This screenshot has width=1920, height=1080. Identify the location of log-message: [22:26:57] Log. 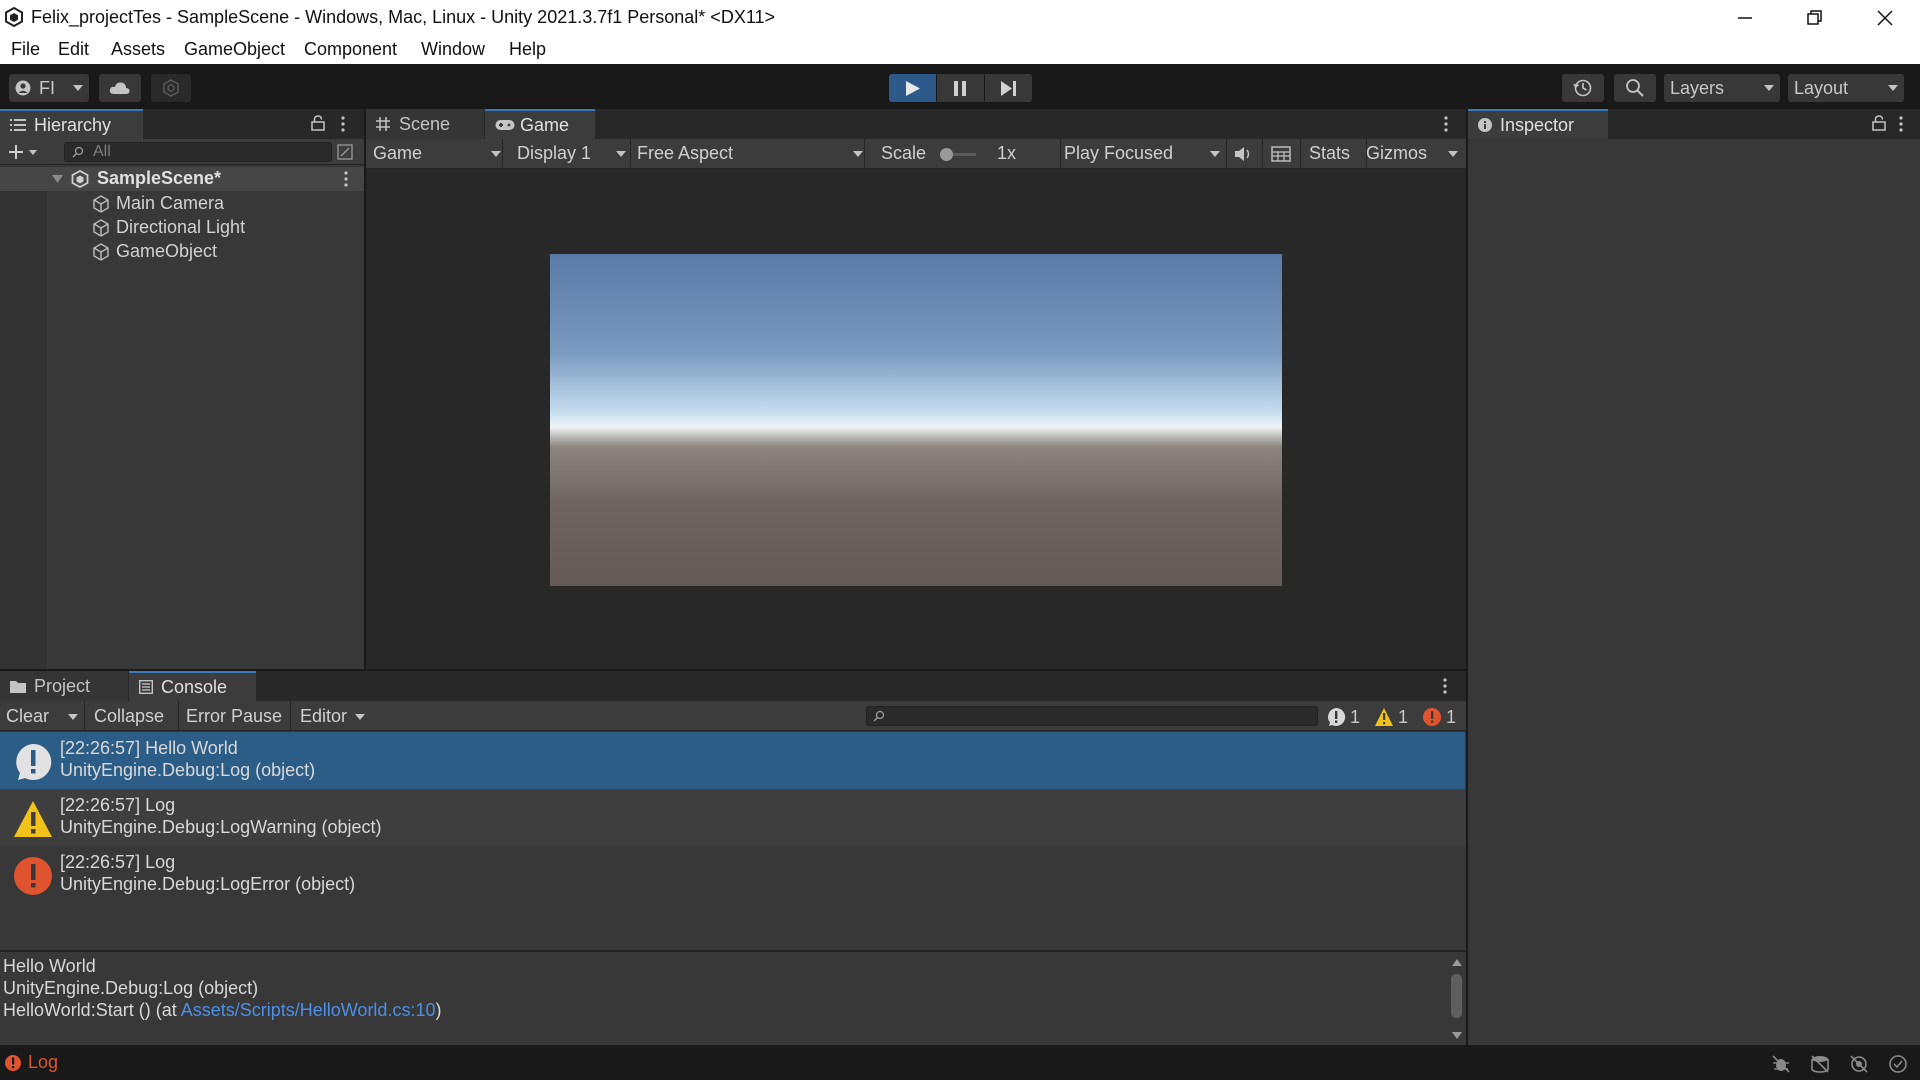
(118, 805).